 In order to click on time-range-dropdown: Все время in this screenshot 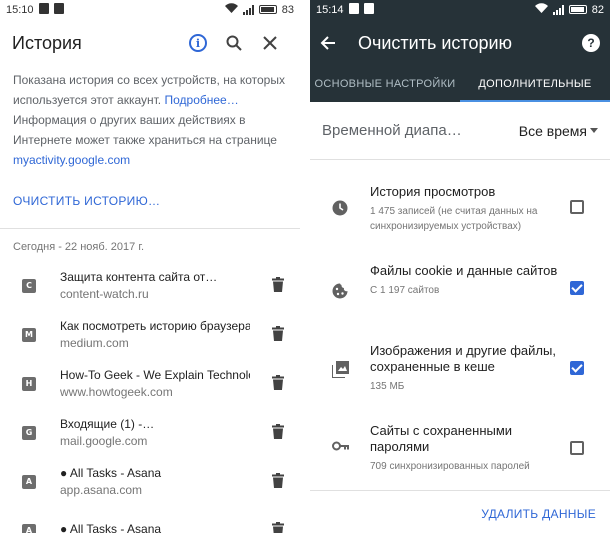, I will do `click(558, 131)`.